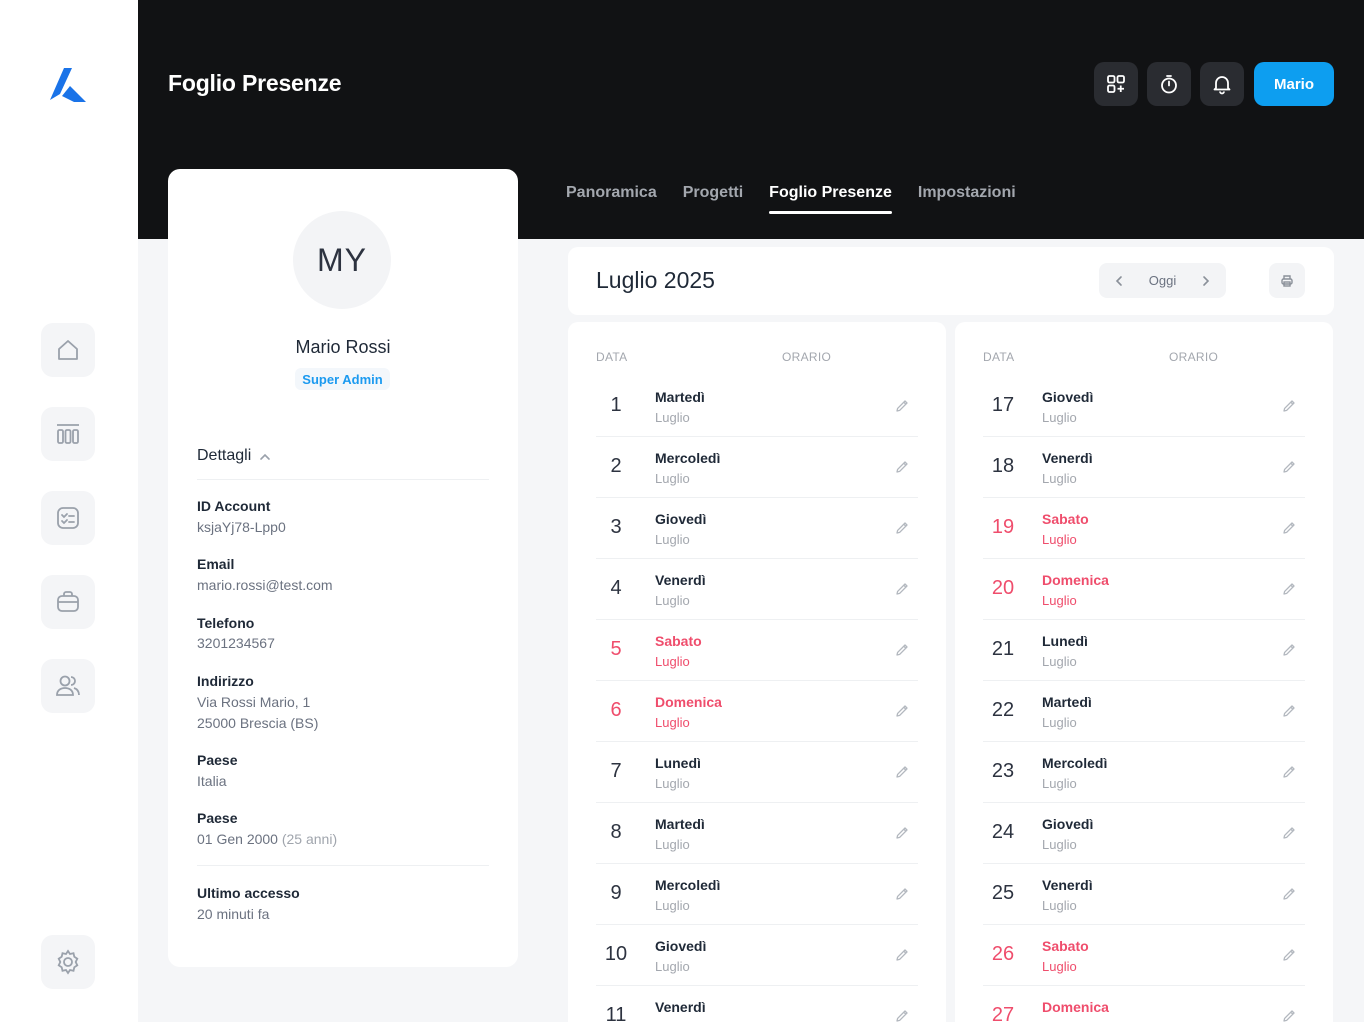 This screenshot has width=1364, height=1022. Describe the element at coordinates (757, 589) in the screenshot. I see `day-row: 4 Venerdì Luglio` at that location.